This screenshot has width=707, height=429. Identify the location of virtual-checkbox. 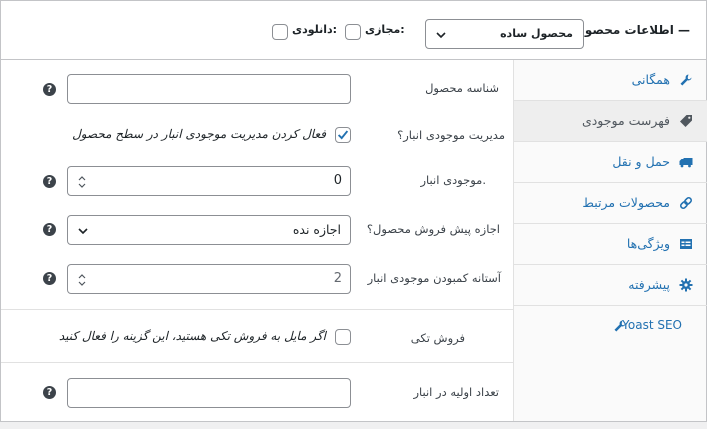
(353, 32).